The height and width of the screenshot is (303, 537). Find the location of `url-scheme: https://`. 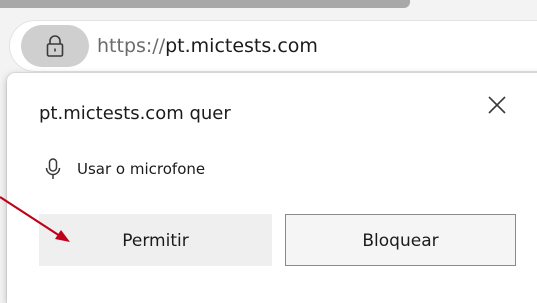

url-scheme: https:// is located at coordinates (131, 46).